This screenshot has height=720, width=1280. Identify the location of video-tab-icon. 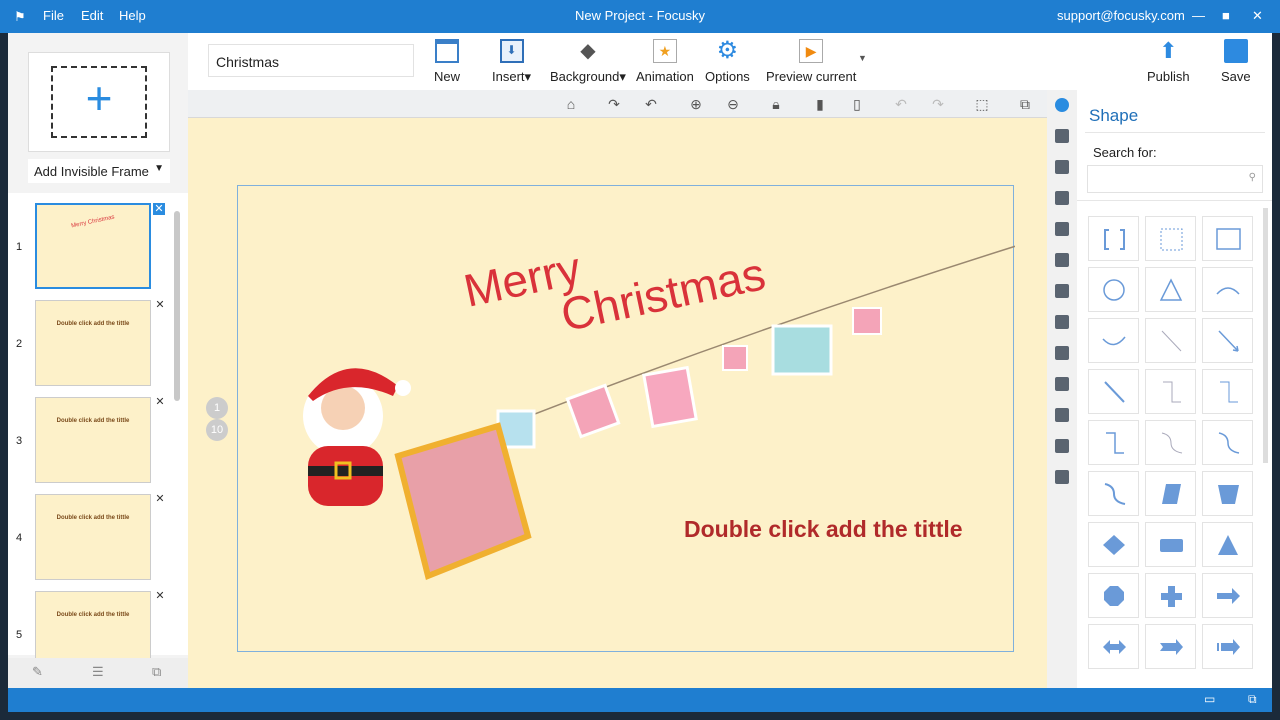
(1062, 198).